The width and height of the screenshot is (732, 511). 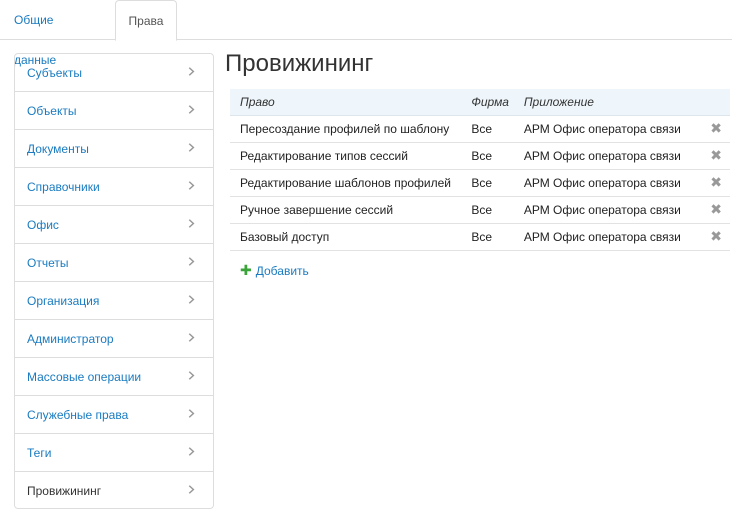 I want to click on cell-right: Базовый доступ, so click(x=285, y=236).